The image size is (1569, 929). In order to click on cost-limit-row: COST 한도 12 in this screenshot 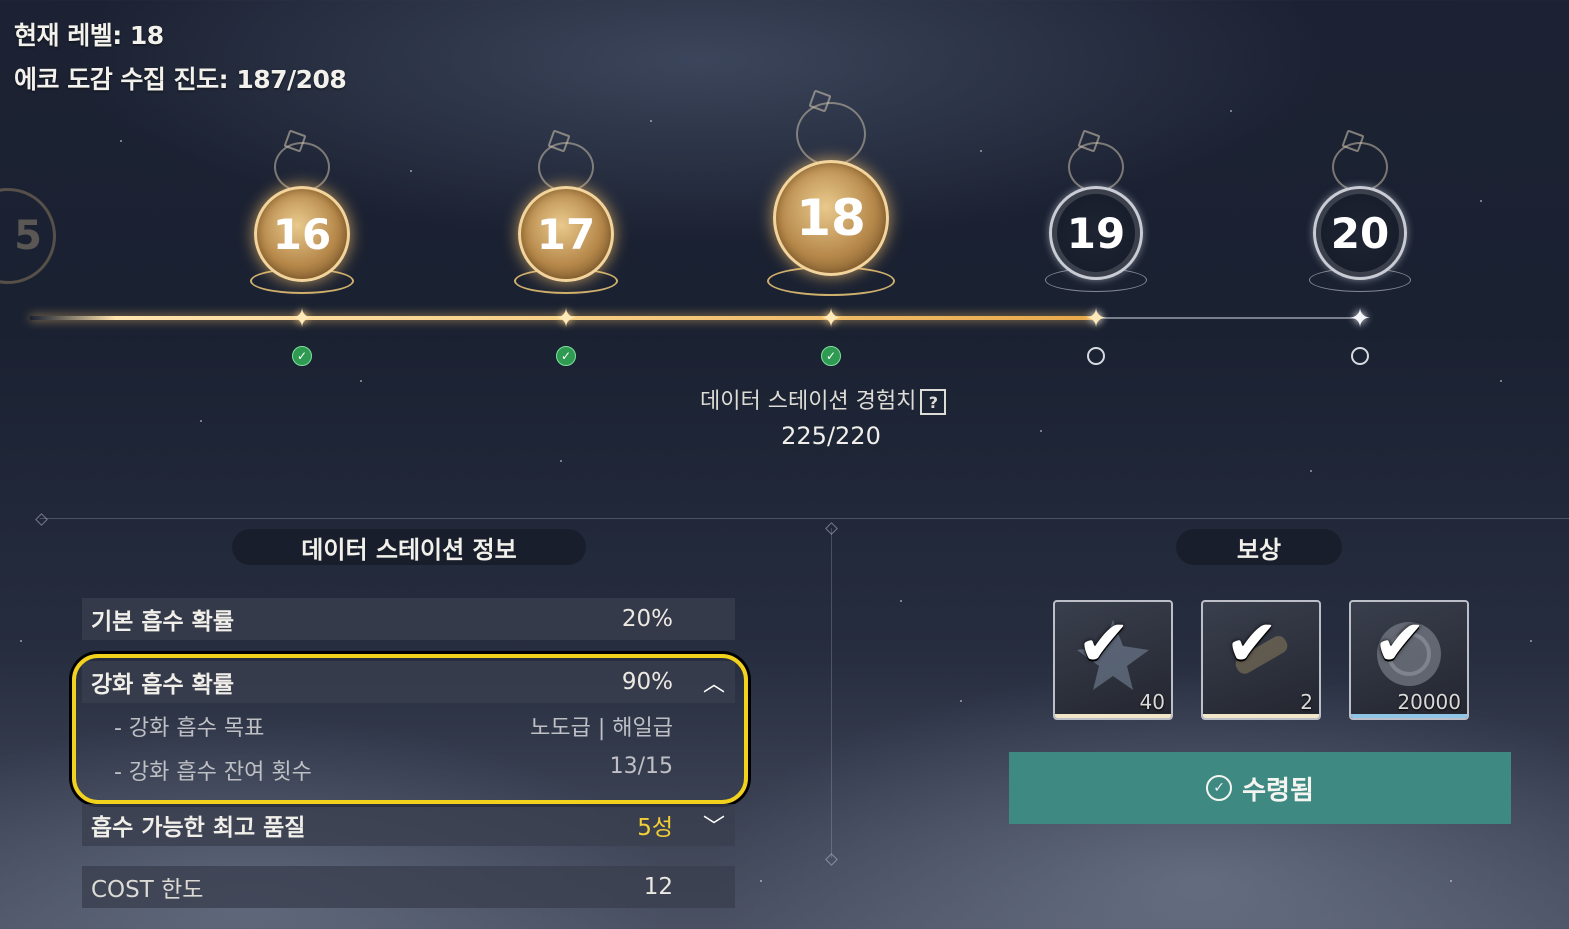, I will do `click(408, 887)`.